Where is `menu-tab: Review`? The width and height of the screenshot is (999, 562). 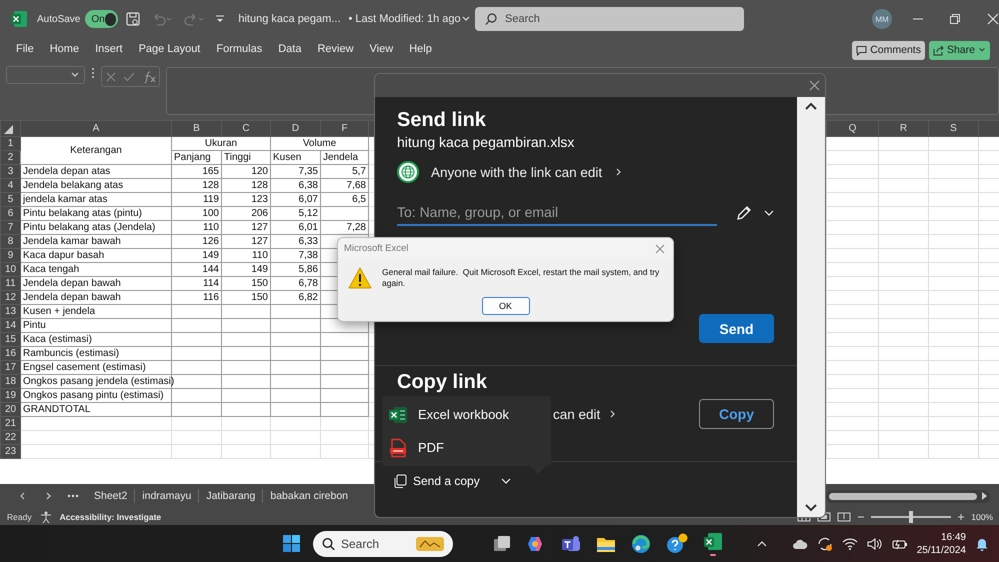 menu-tab: Review is located at coordinates (335, 50).